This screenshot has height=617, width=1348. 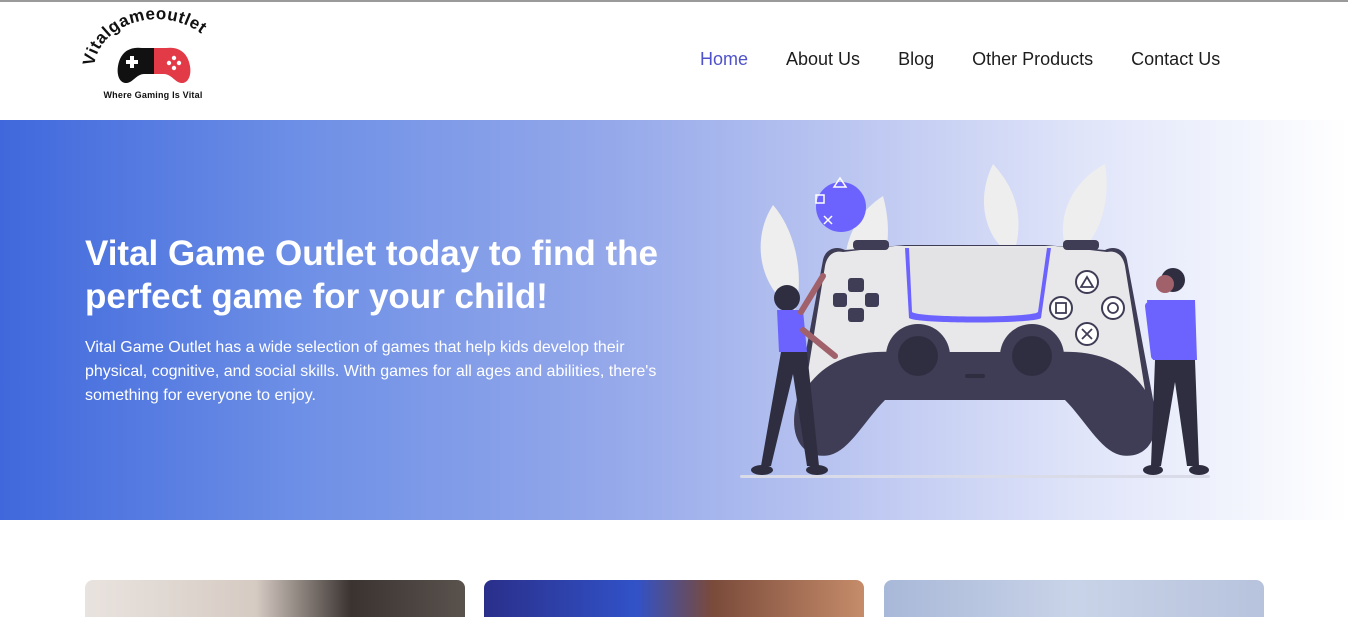 I want to click on logo-gamepad-icon: Vitalgameoutlet, so click(x=144, y=44).